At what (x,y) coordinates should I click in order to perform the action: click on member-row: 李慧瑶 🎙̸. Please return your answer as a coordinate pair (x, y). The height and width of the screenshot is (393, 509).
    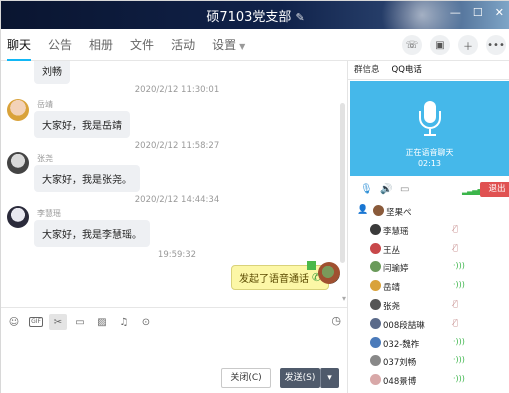
    Looking at the image, I should click on (428, 231).